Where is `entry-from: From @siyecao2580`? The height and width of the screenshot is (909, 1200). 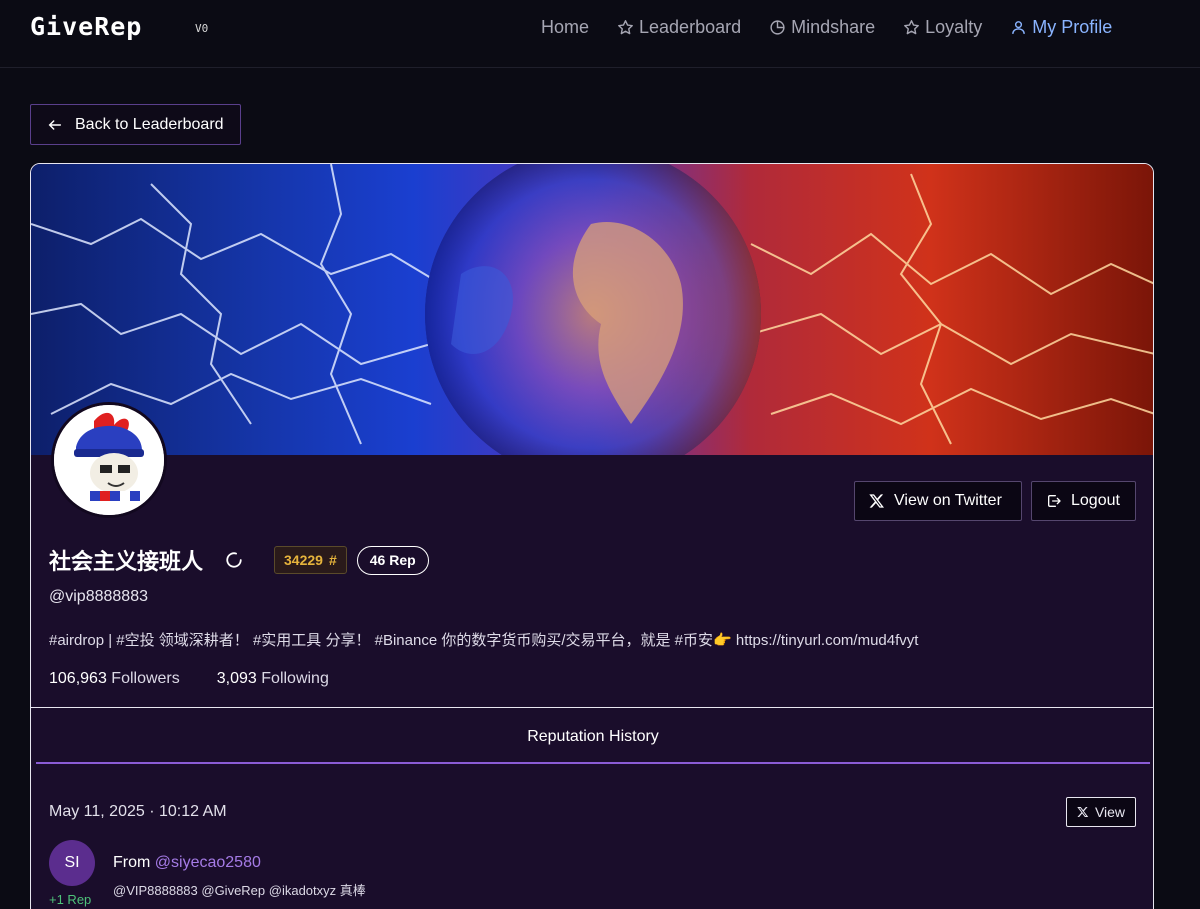
entry-from: From @siyecao2580 is located at coordinates (187, 863).